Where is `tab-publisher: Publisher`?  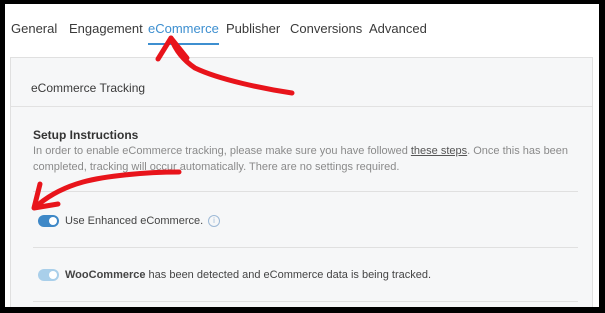
tab-publisher: Publisher is located at coordinates (253, 28).